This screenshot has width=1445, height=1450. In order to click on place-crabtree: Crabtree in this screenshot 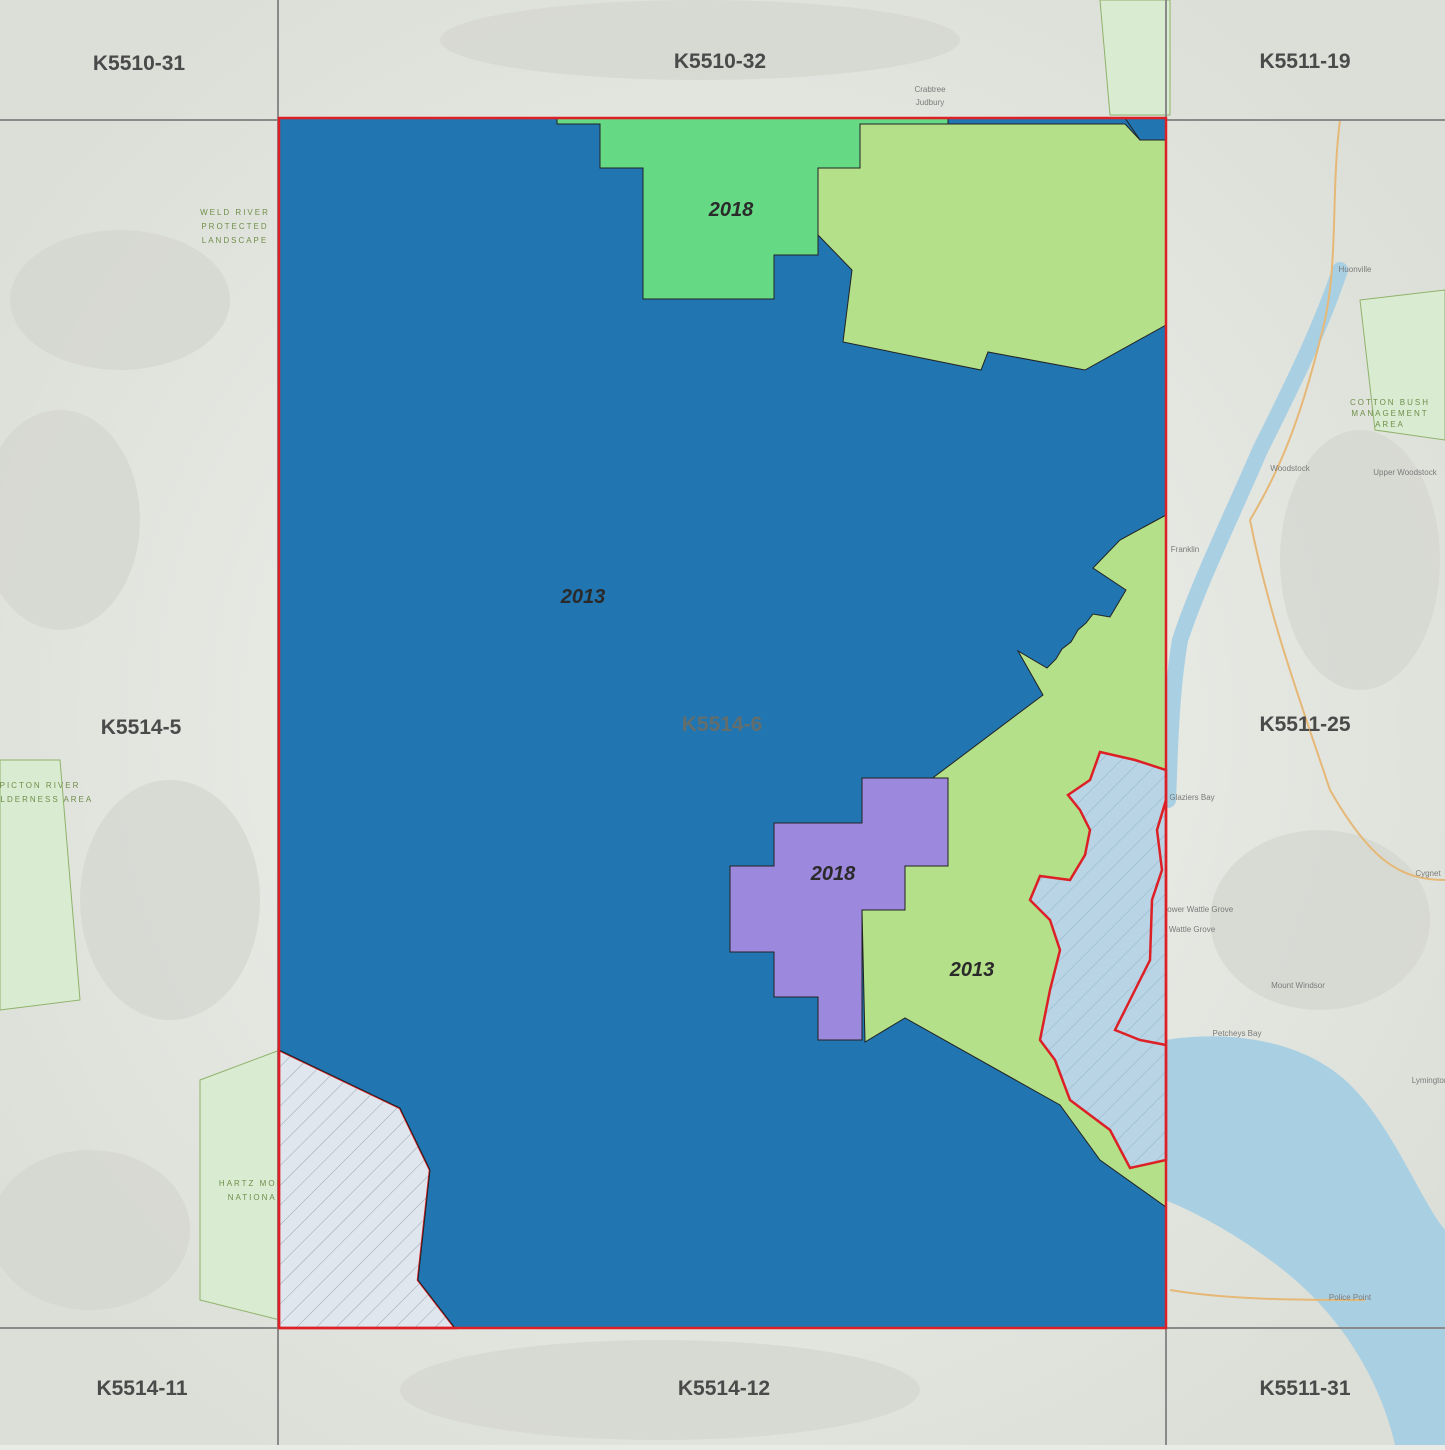, I will do `click(930, 89)`.